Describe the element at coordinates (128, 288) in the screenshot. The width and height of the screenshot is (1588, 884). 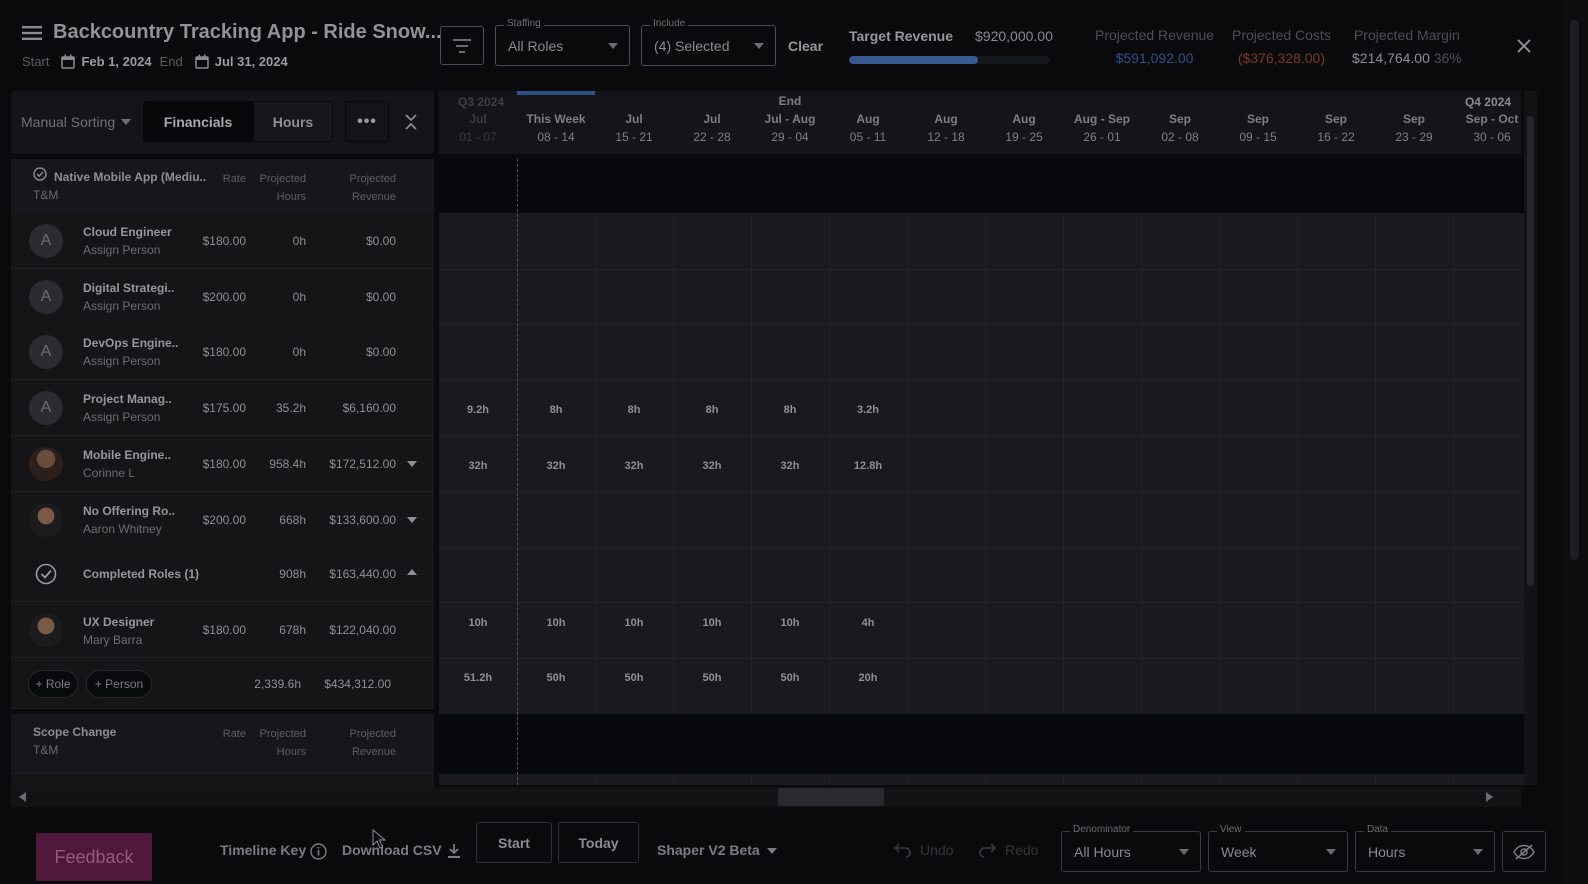
I see `role-name: Digital Strategi..` at that location.